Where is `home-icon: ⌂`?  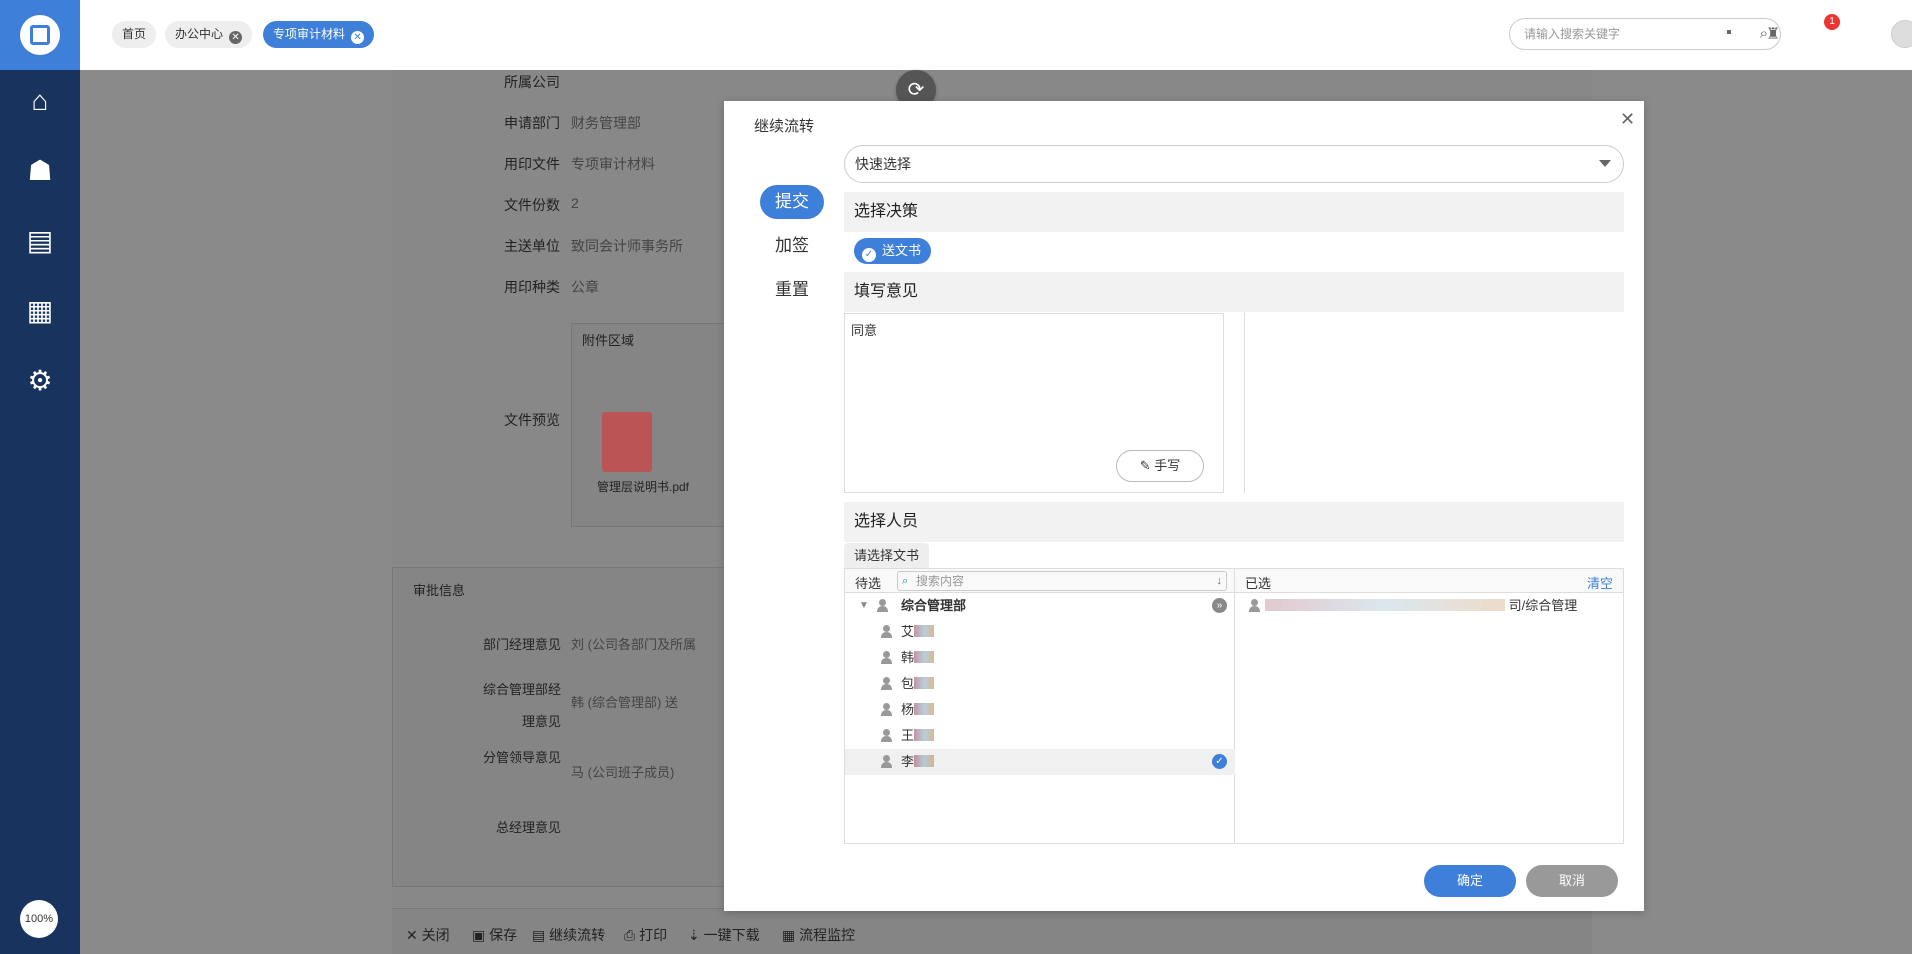 home-icon: ⌂ is located at coordinates (40, 101).